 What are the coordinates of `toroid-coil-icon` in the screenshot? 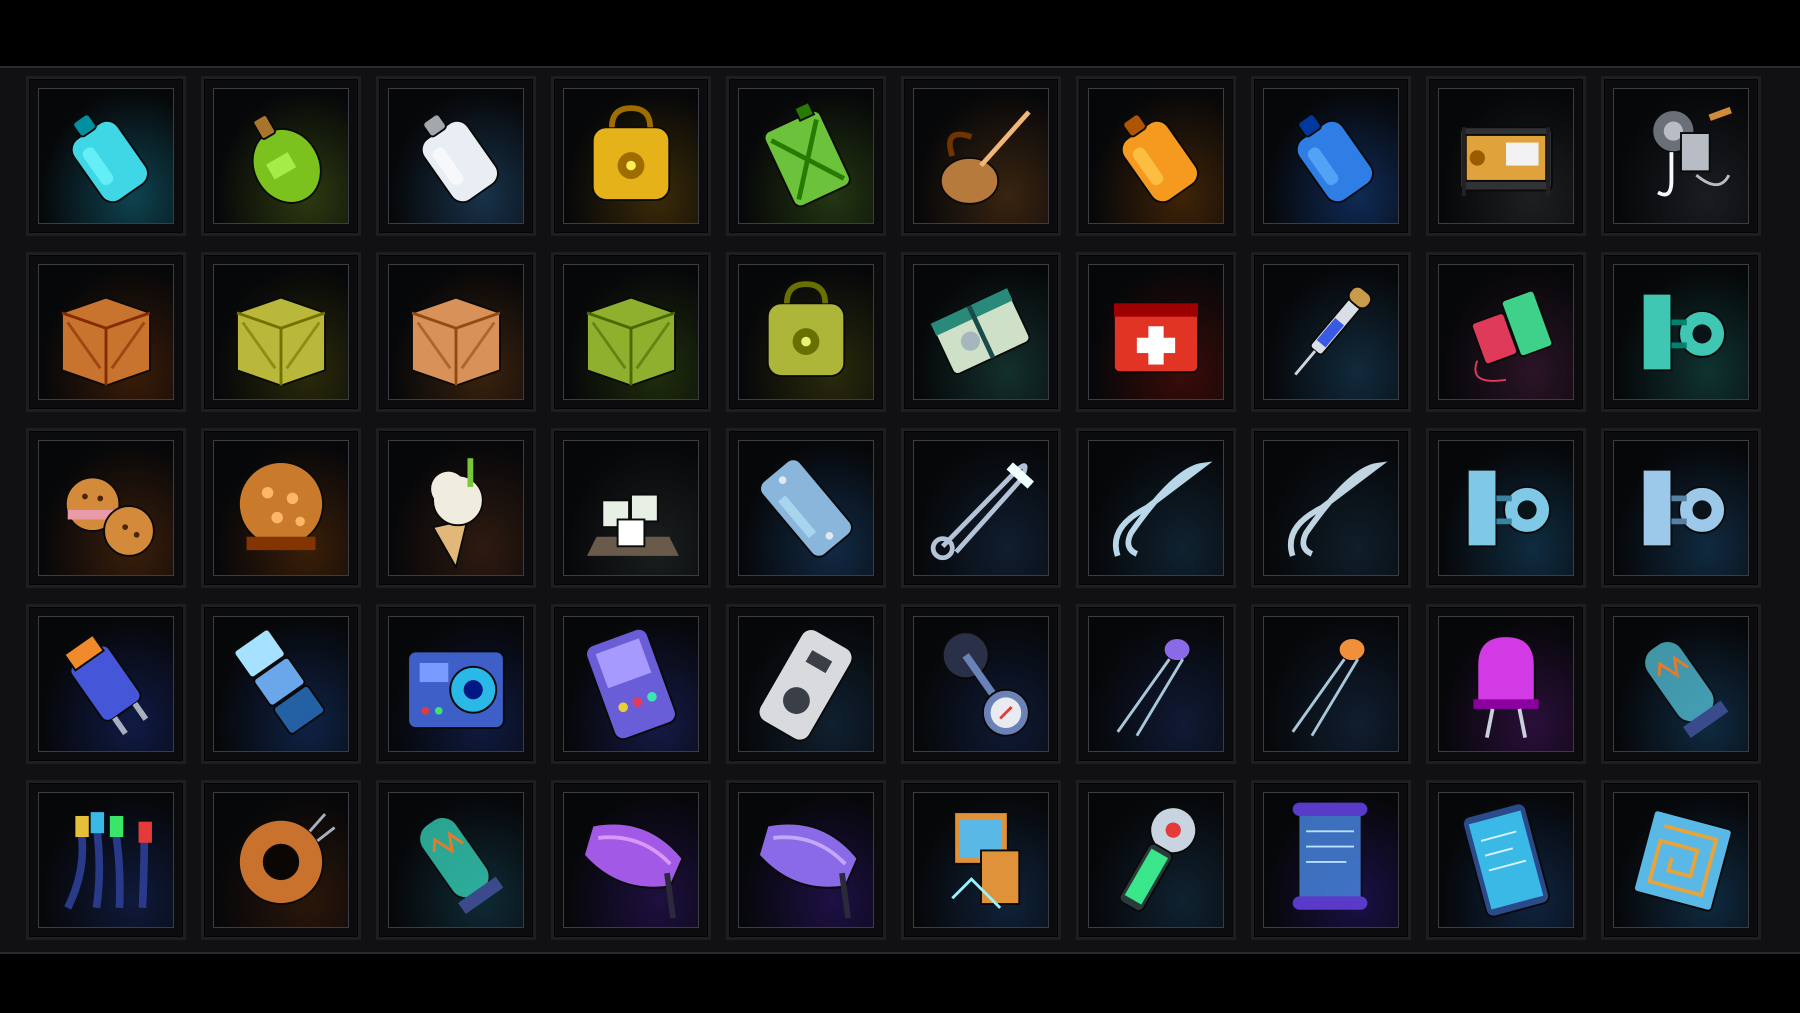 It's located at (281, 860).